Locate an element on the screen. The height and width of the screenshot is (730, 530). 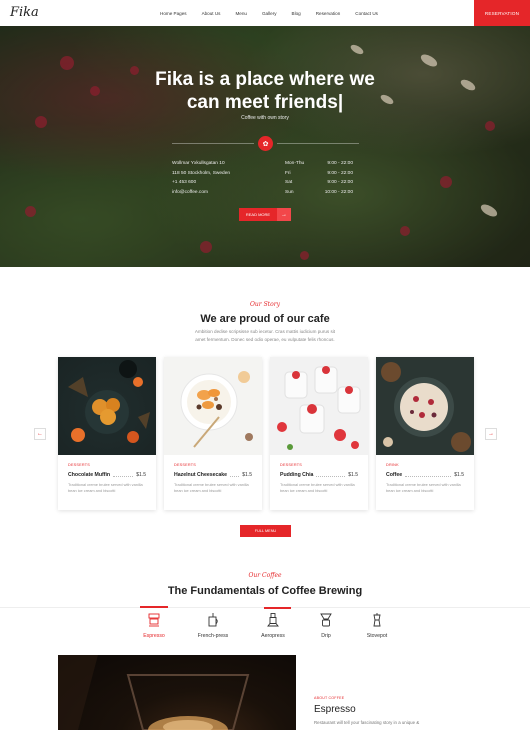
address-phone: +1 453 600 is located at coordinates (201, 183).